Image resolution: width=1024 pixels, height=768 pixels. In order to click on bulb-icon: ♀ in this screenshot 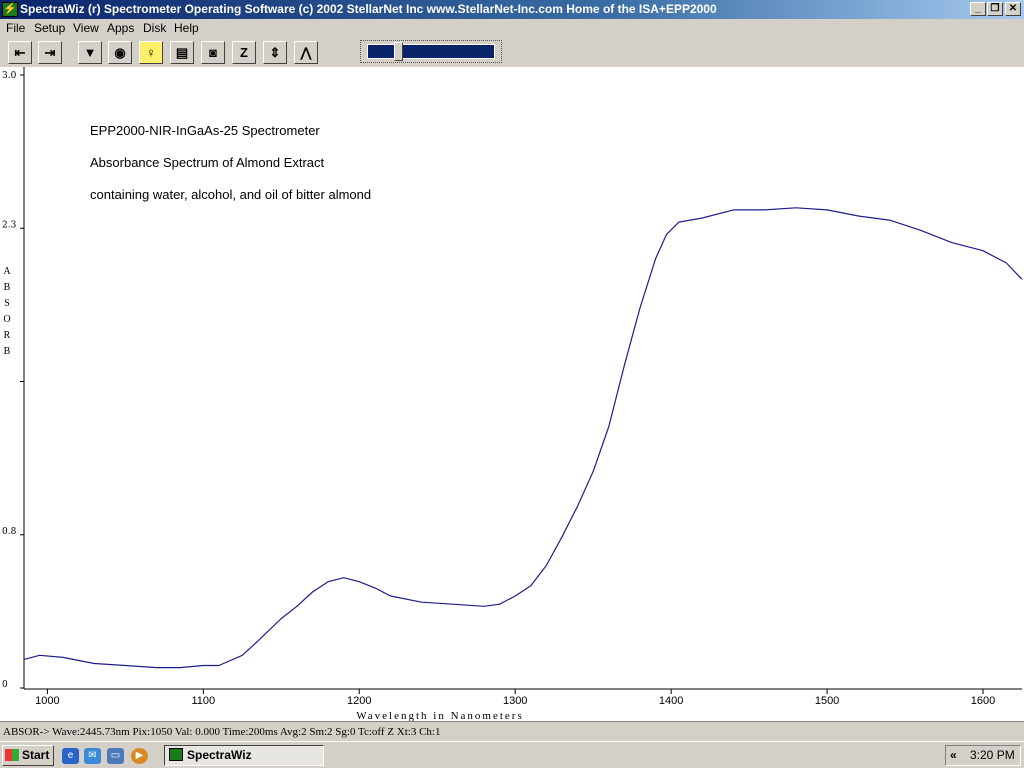, I will do `click(151, 52)`.